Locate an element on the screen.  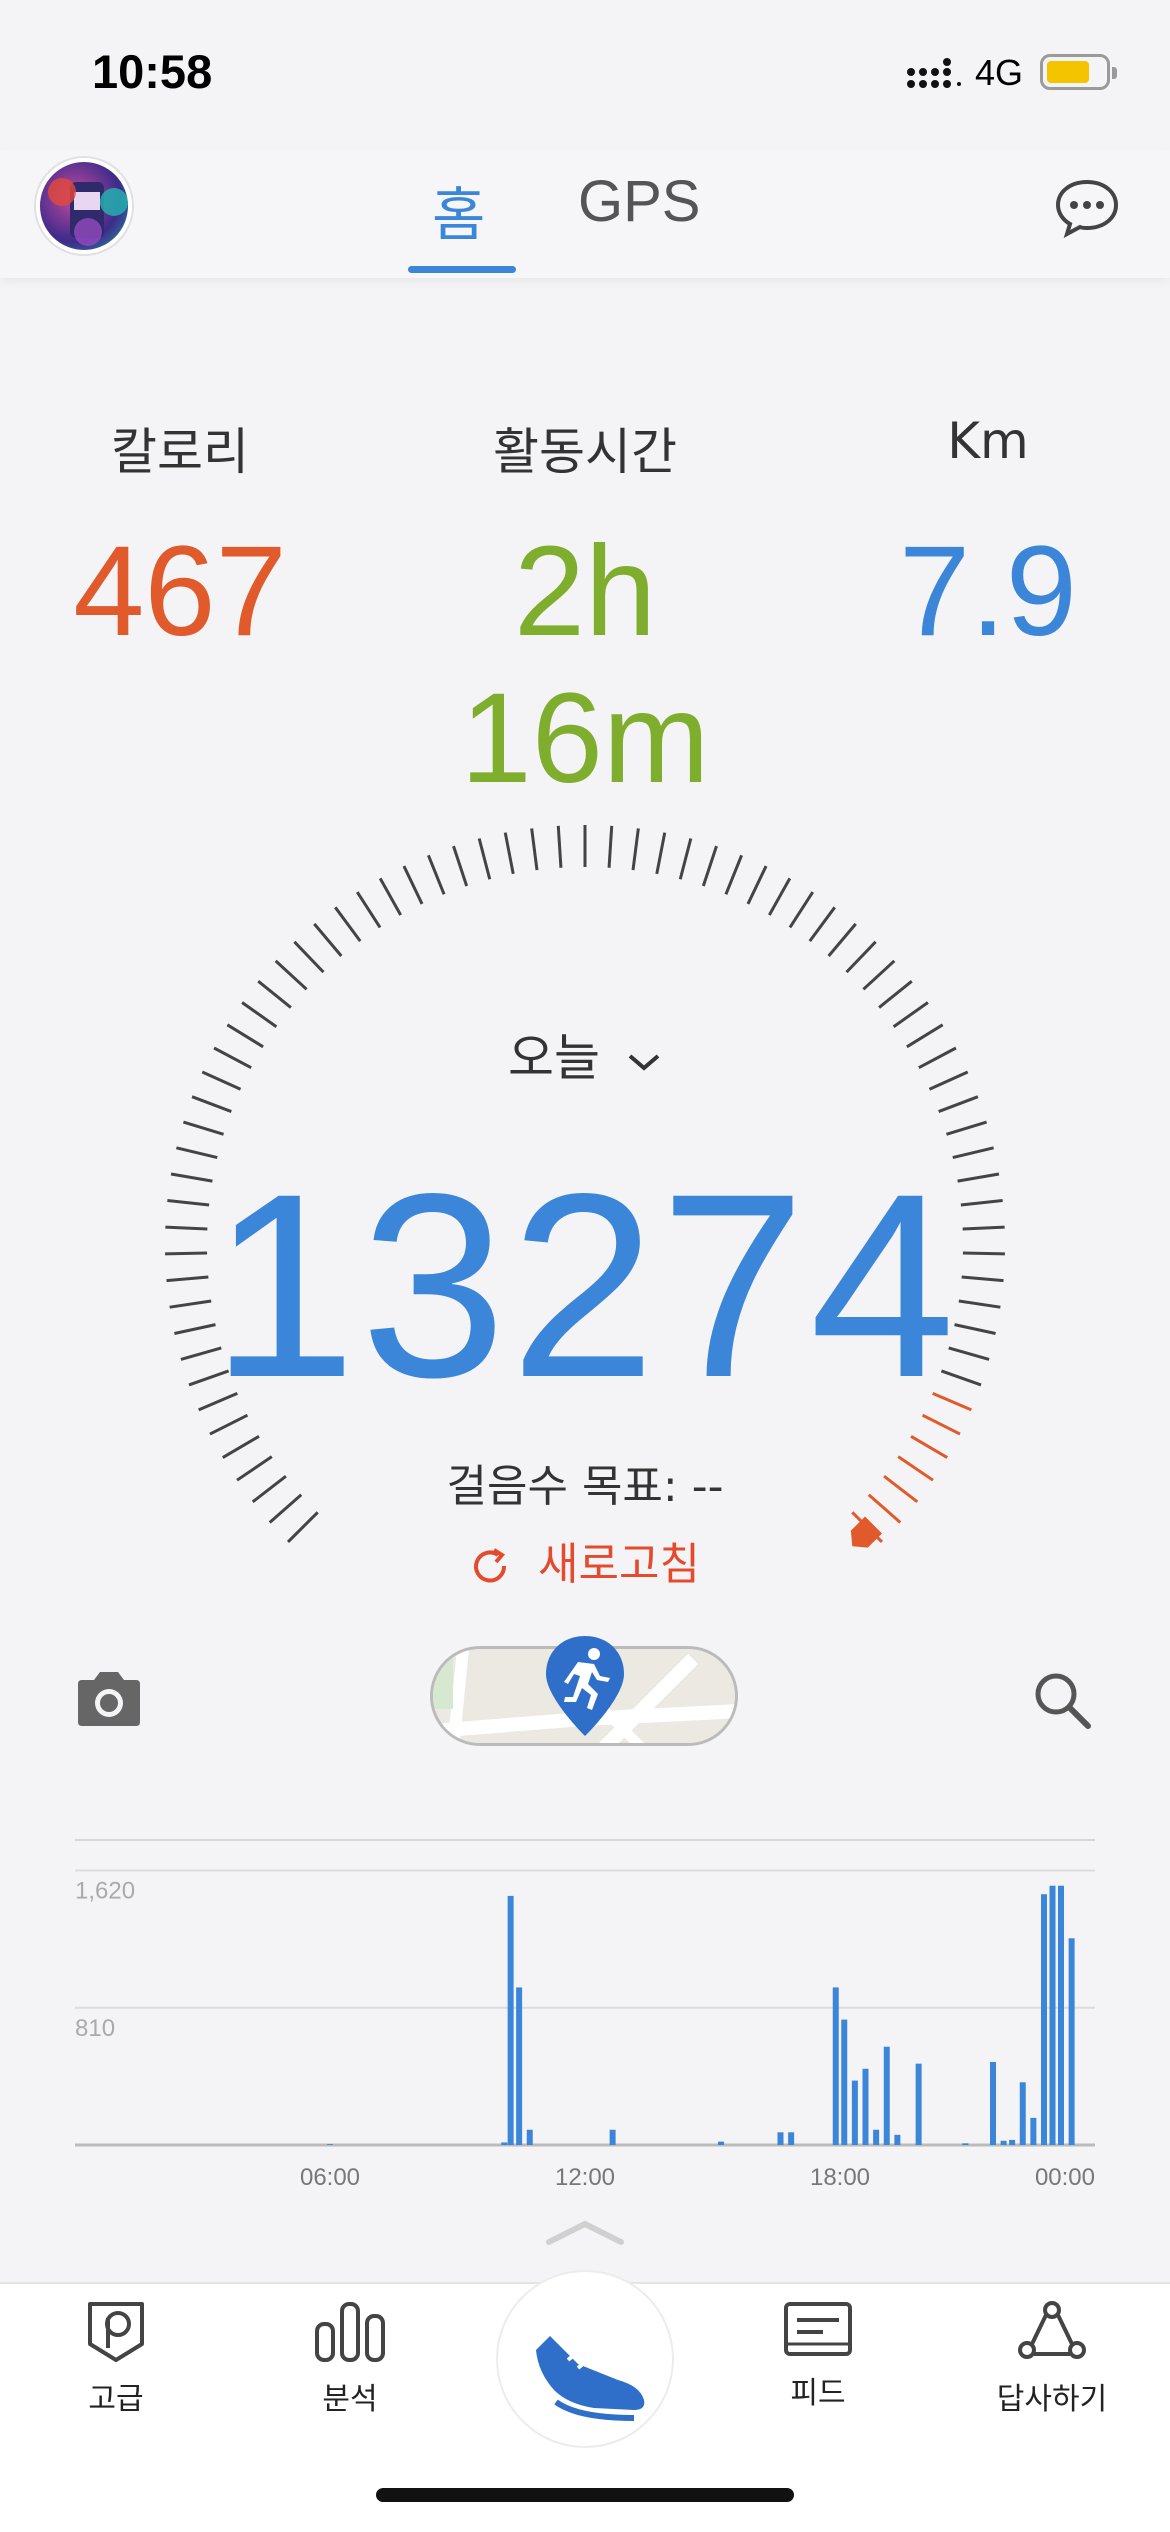
x-tick-label: 06:00 is located at coordinates (330, 2177).